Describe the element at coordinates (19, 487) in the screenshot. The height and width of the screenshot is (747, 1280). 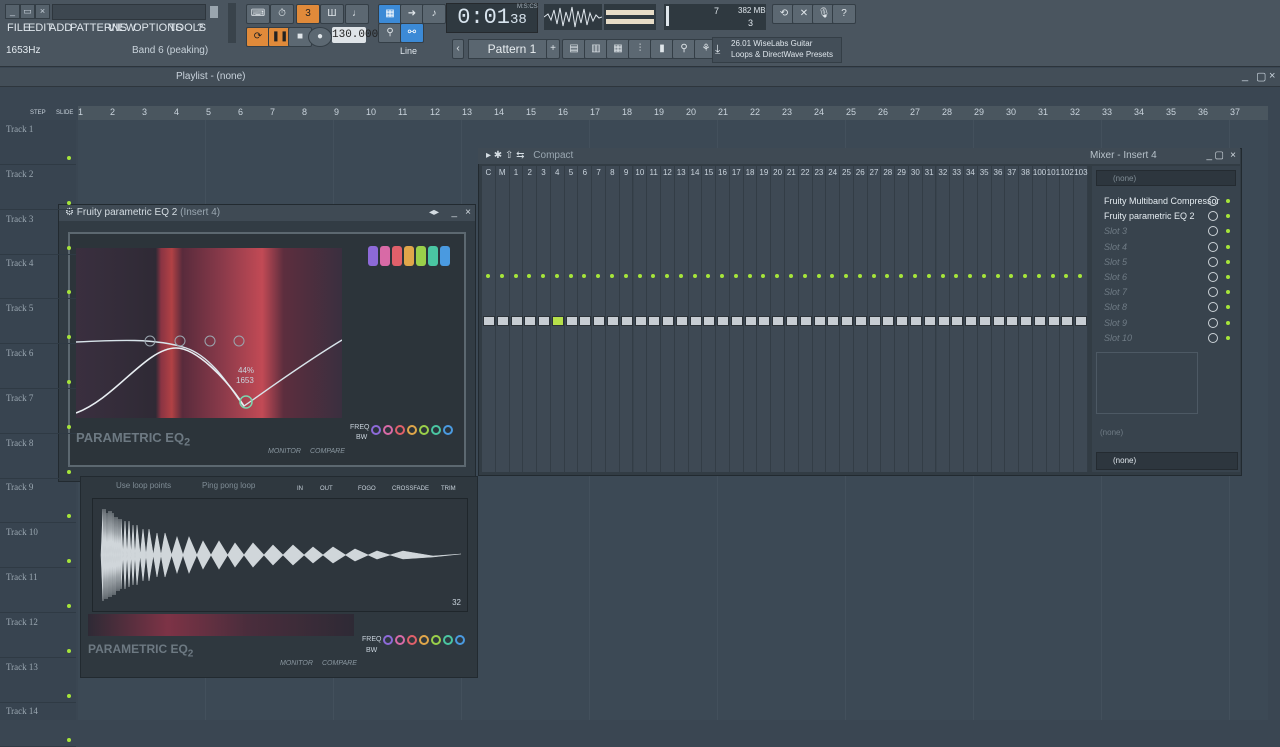
I see `track-header: Track 9` at that location.